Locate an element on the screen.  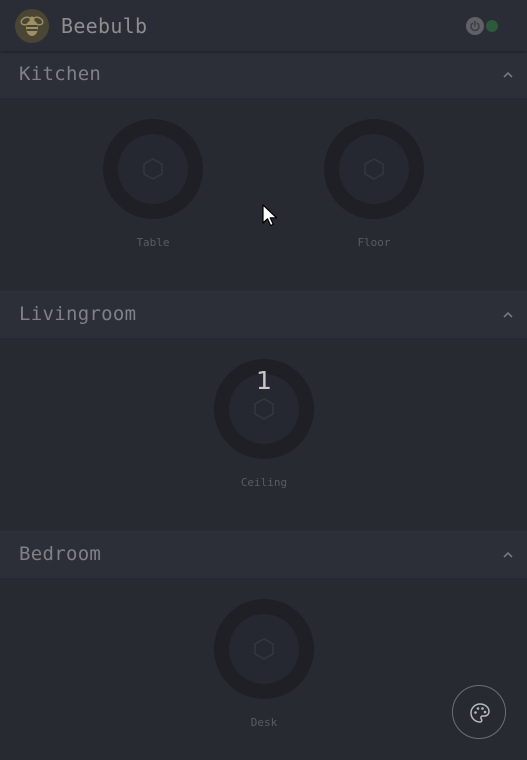
light-label: Table is located at coordinates (153, 242).